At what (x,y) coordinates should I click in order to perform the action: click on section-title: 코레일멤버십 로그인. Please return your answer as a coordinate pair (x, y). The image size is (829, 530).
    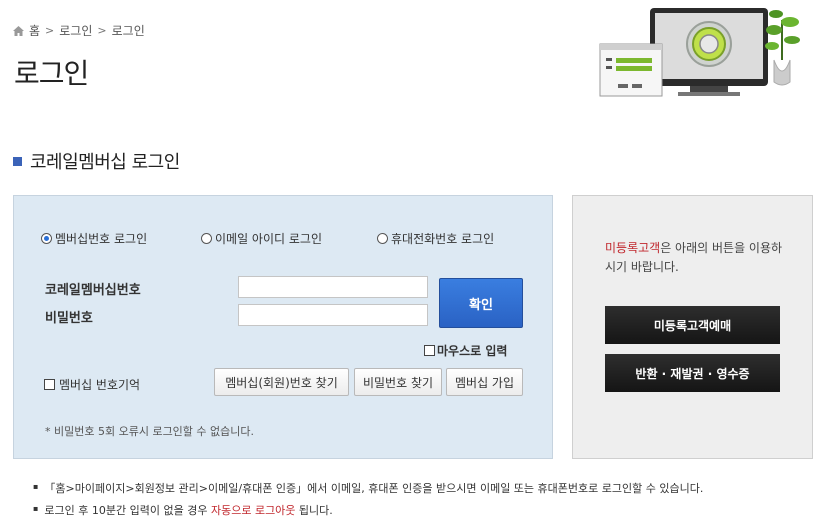
    Looking at the image, I should click on (96, 161).